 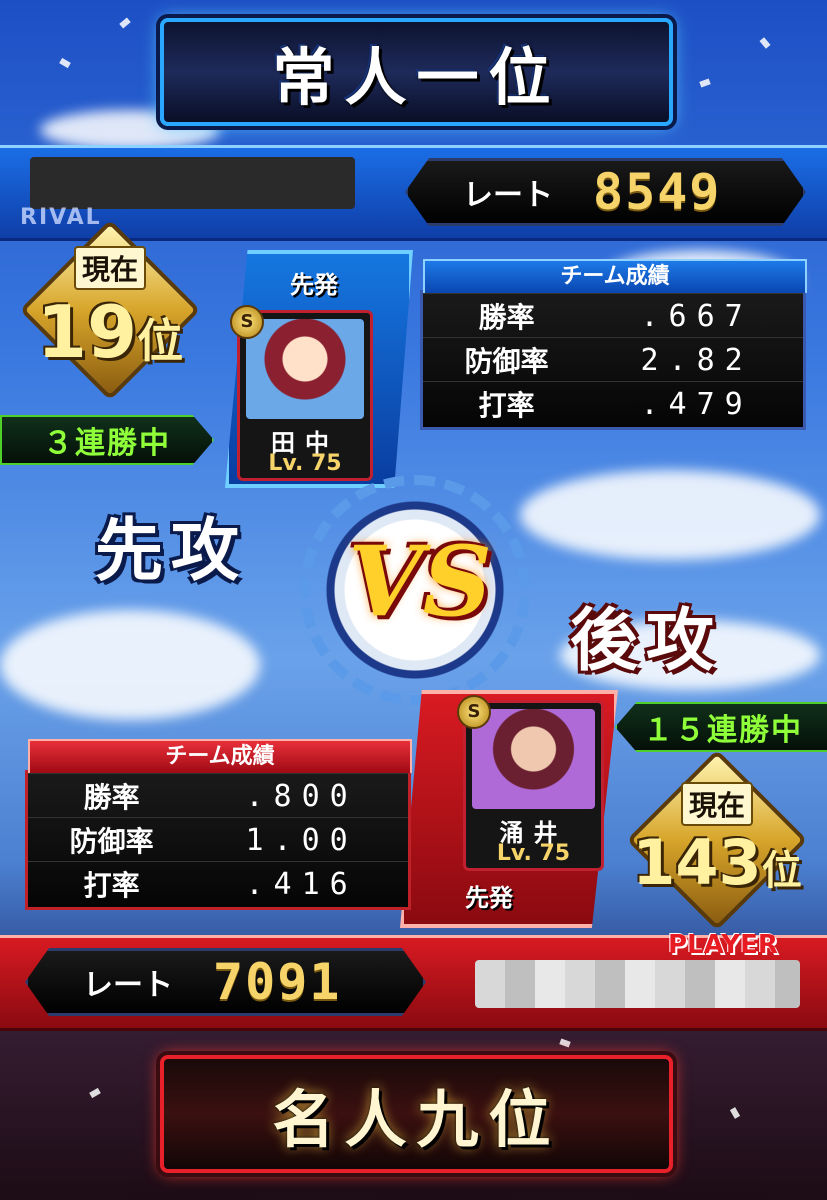 I want to click on stat-value: 1.00, so click(x=301, y=840).